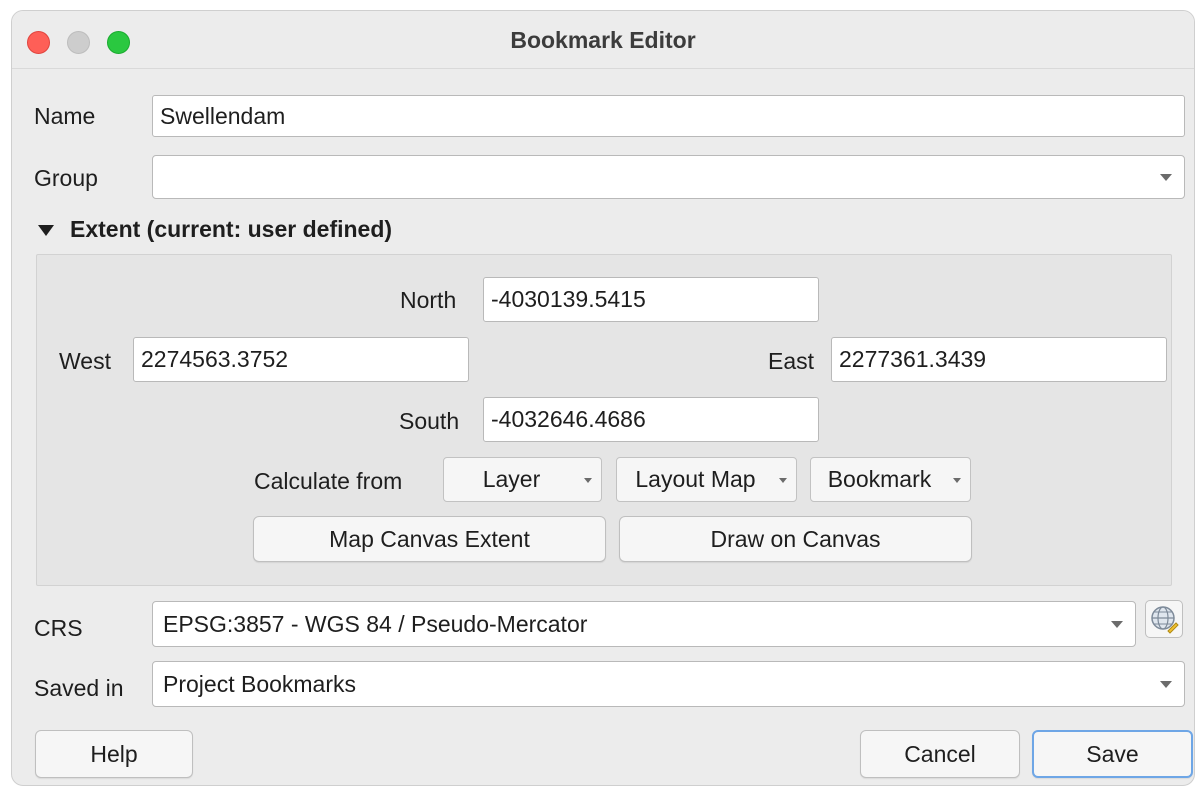 This screenshot has height=791, width=1202. I want to click on east-input: 2277361.3439, so click(999, 359).